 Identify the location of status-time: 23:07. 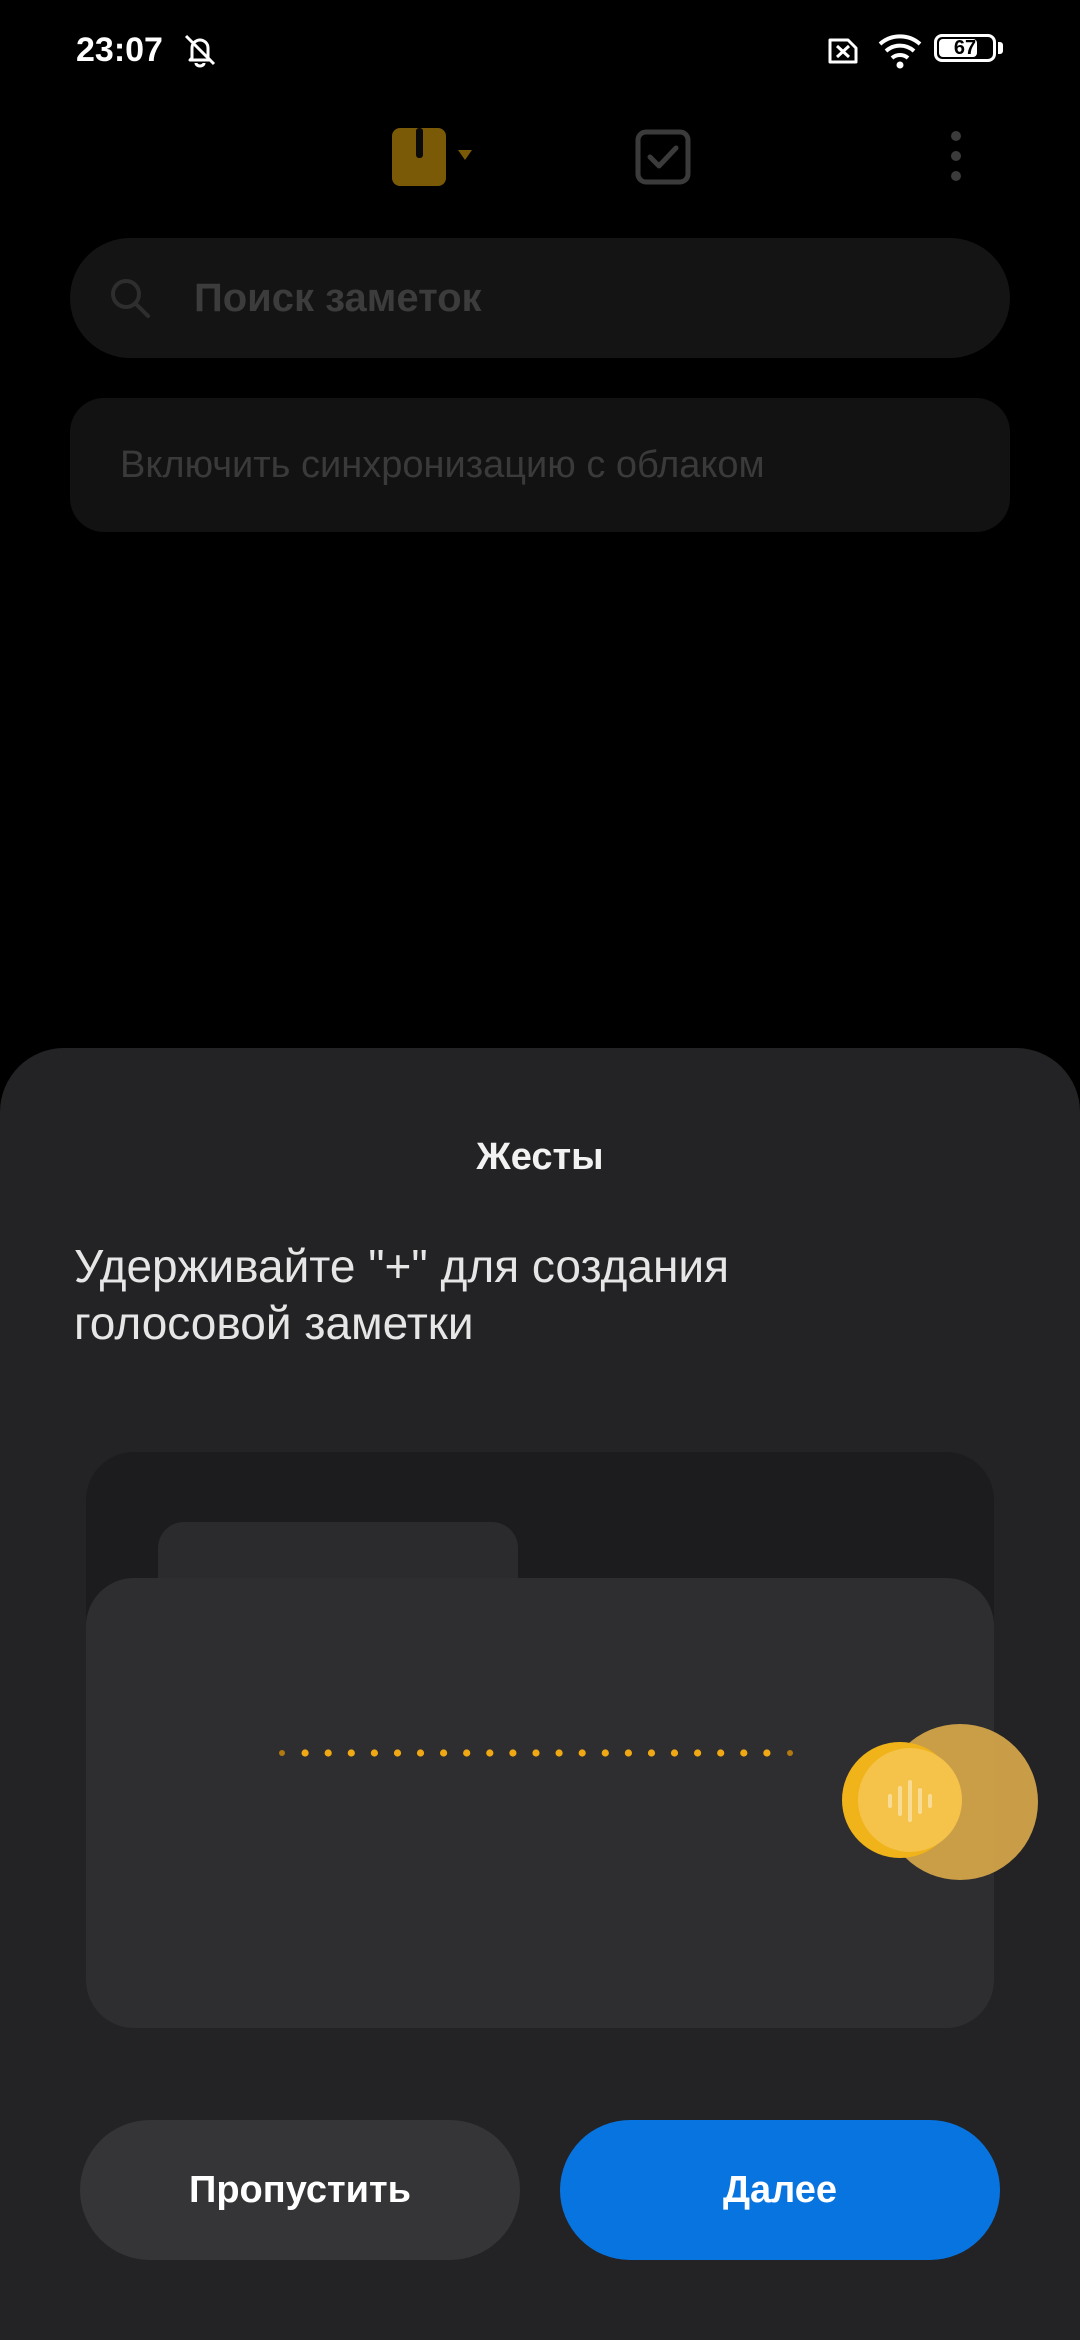
(119, 50).